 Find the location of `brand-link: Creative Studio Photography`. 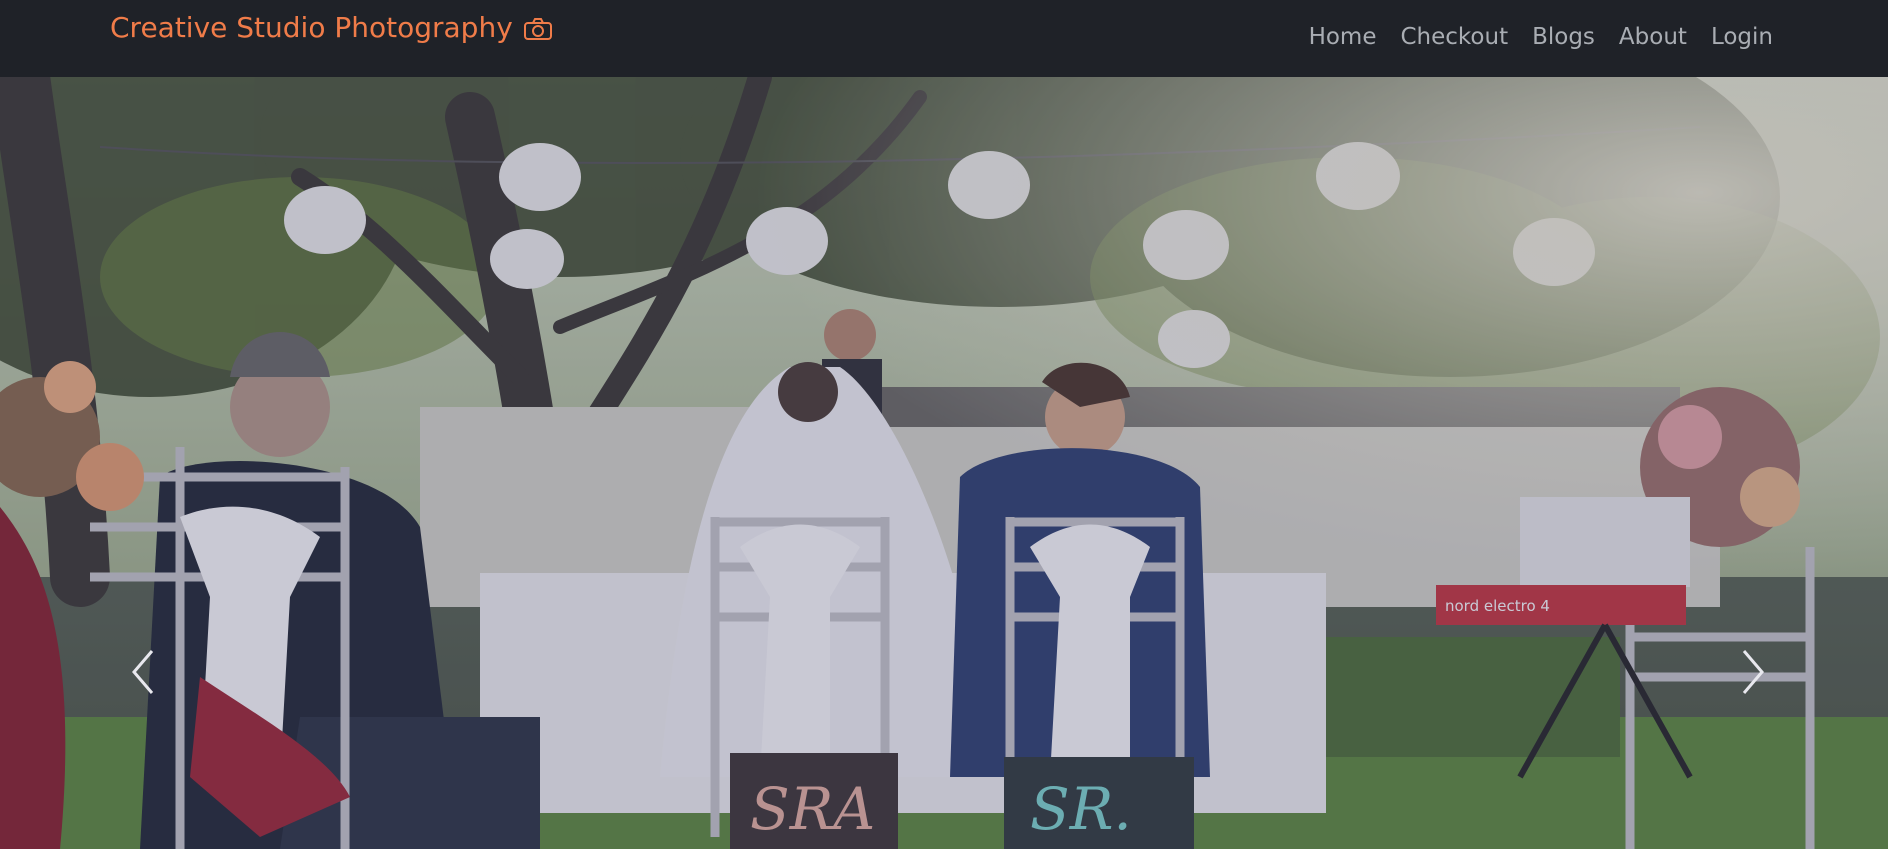

brand-link: Creative Studio Photography is located at coordinates (331, 28).